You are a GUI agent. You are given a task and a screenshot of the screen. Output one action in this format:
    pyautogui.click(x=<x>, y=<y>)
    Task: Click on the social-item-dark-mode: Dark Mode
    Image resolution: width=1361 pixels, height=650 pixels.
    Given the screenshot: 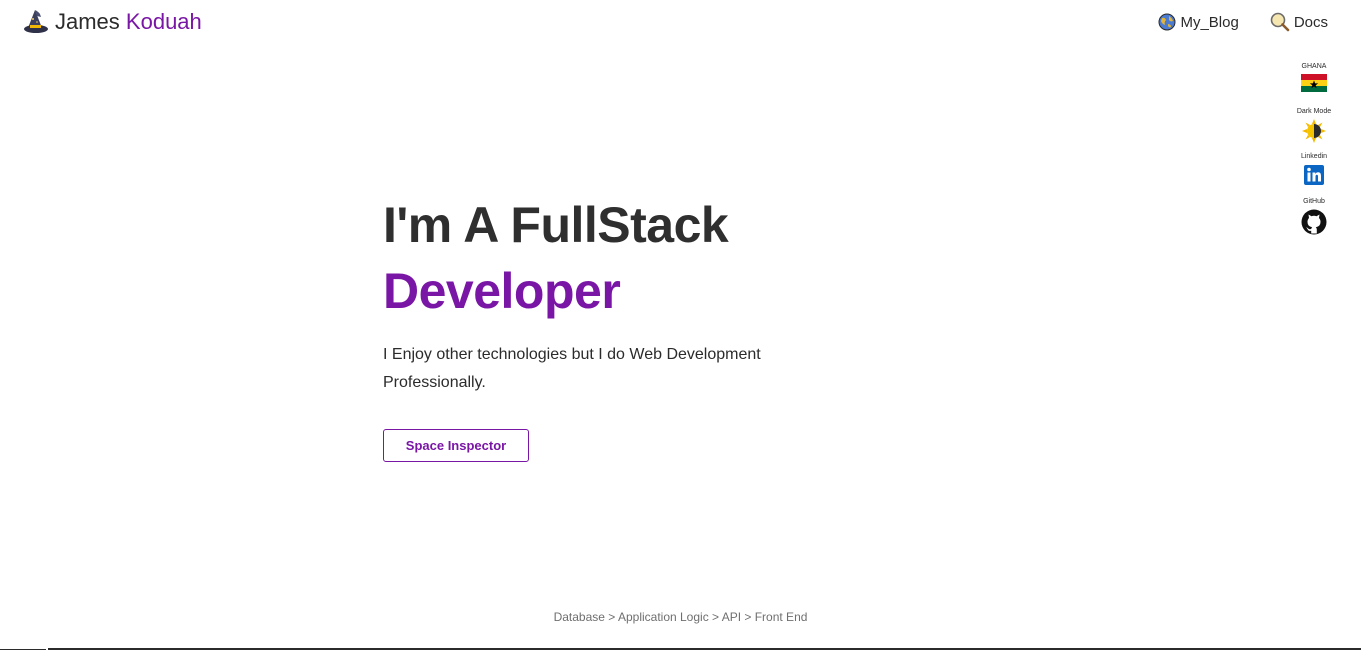 What is the action you would take?
    pyautogui.click(x=1314, y=130)
    